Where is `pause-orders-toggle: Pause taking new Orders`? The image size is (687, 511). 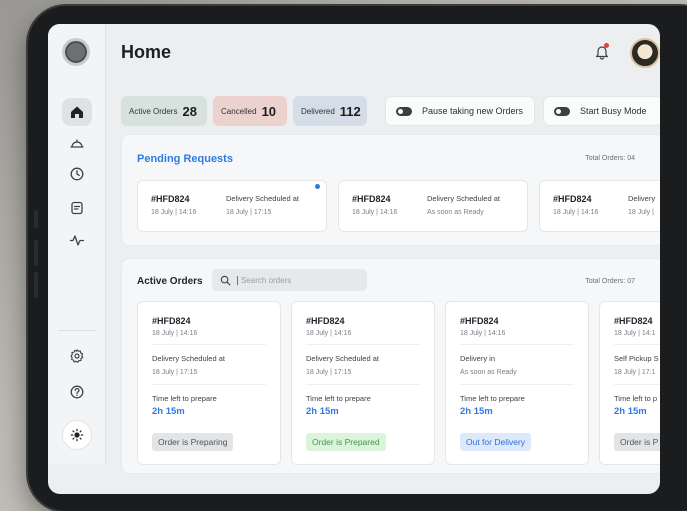
pause-orders-toggle: Pause taking new Orders is located at coordinates (460, 111).